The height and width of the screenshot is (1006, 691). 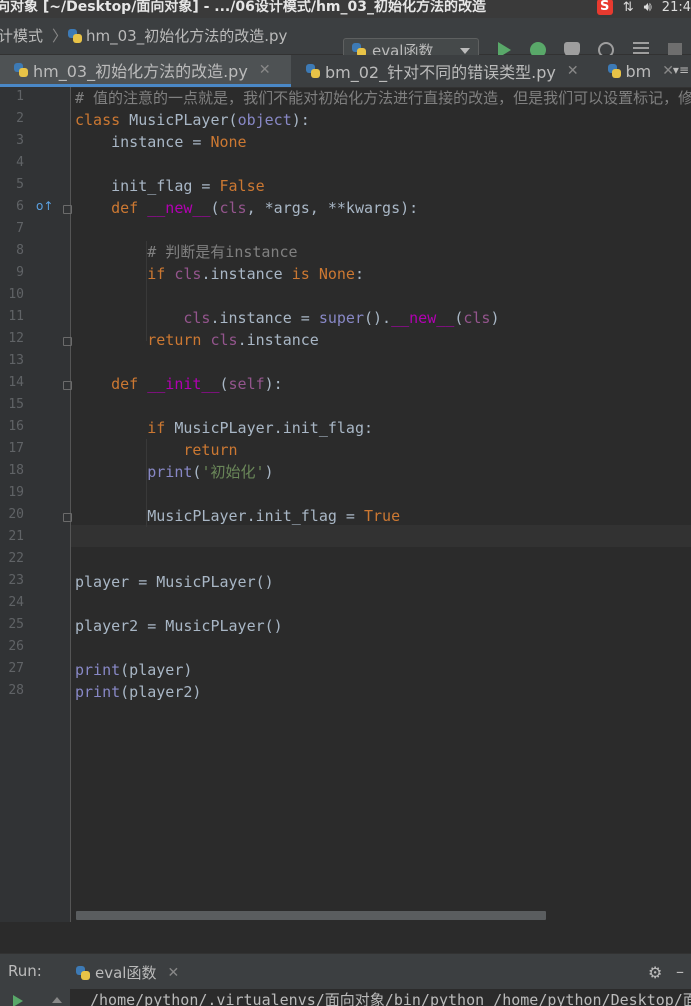 What do you see at coordinates (16, 316) in the screenshot?
I see `line-number: 11` at bounding box center [16, 316].